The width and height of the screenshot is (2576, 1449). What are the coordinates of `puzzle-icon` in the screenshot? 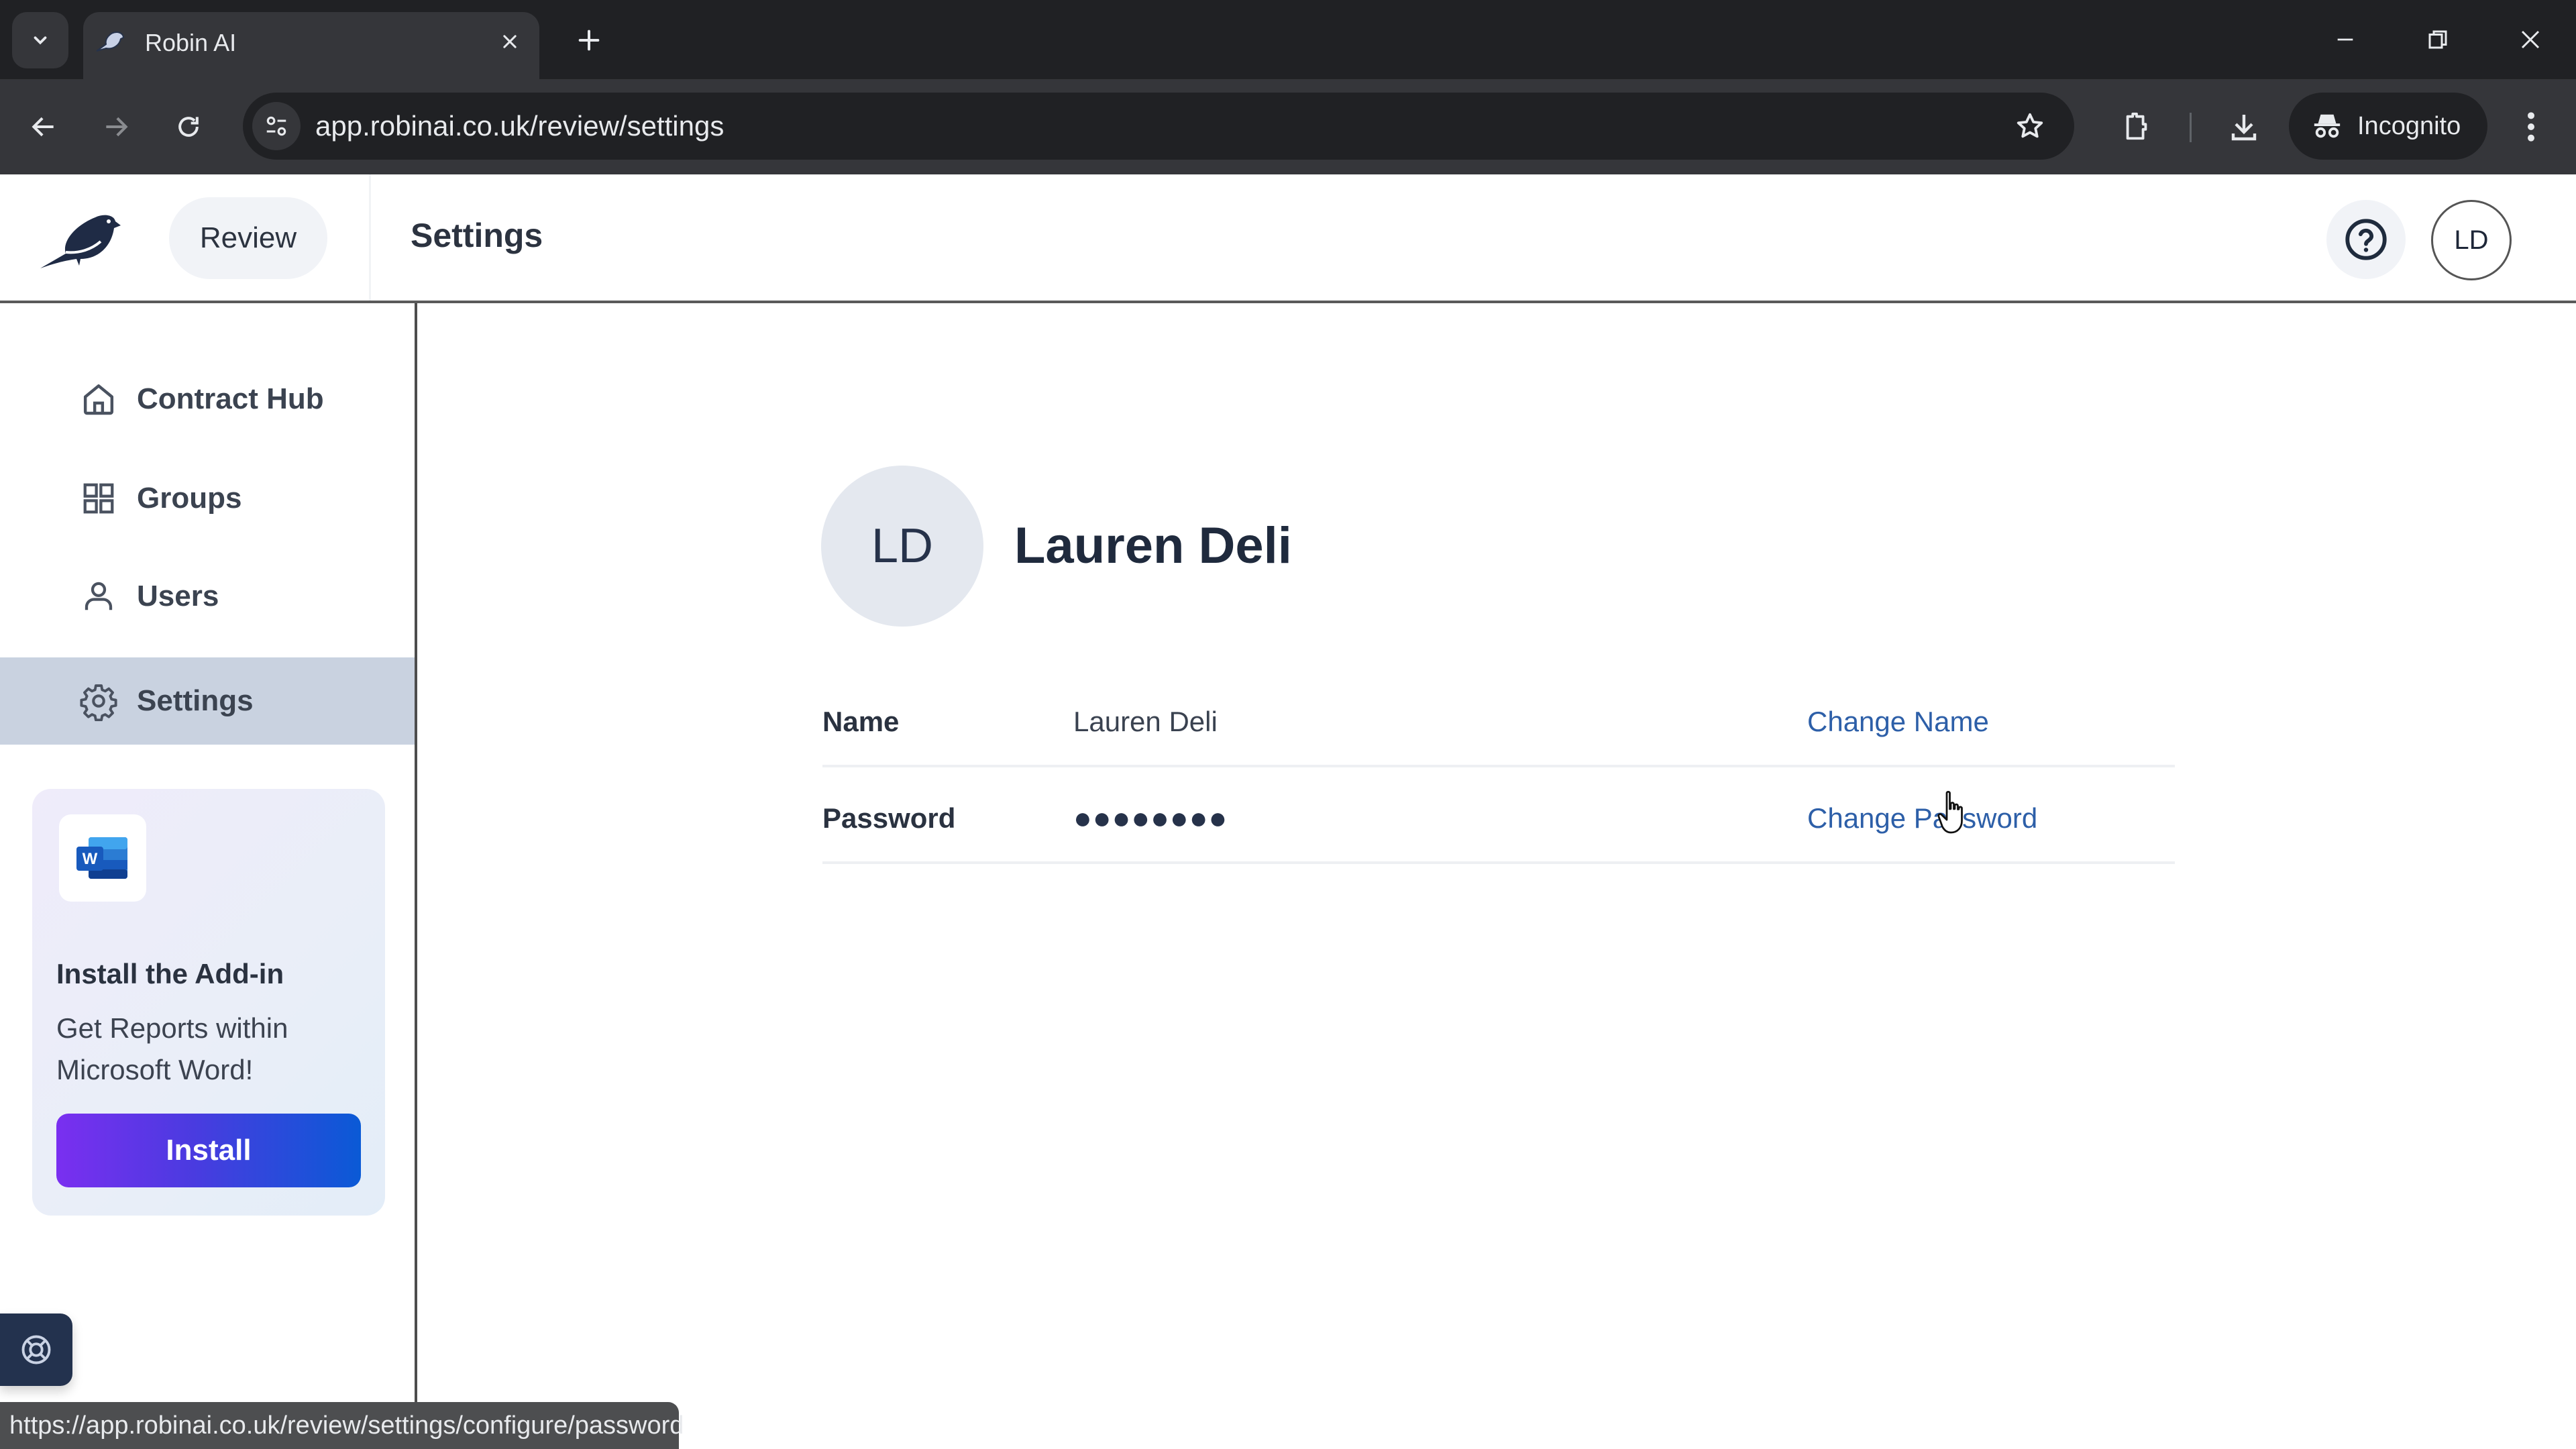 It's located at (2136, 126).